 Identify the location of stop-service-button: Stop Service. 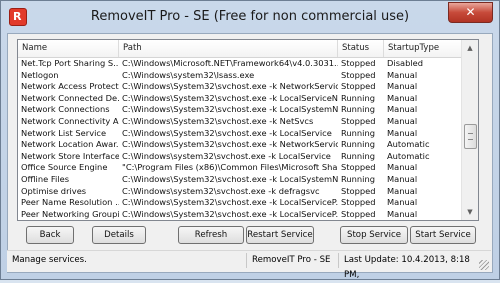
(374, 235).